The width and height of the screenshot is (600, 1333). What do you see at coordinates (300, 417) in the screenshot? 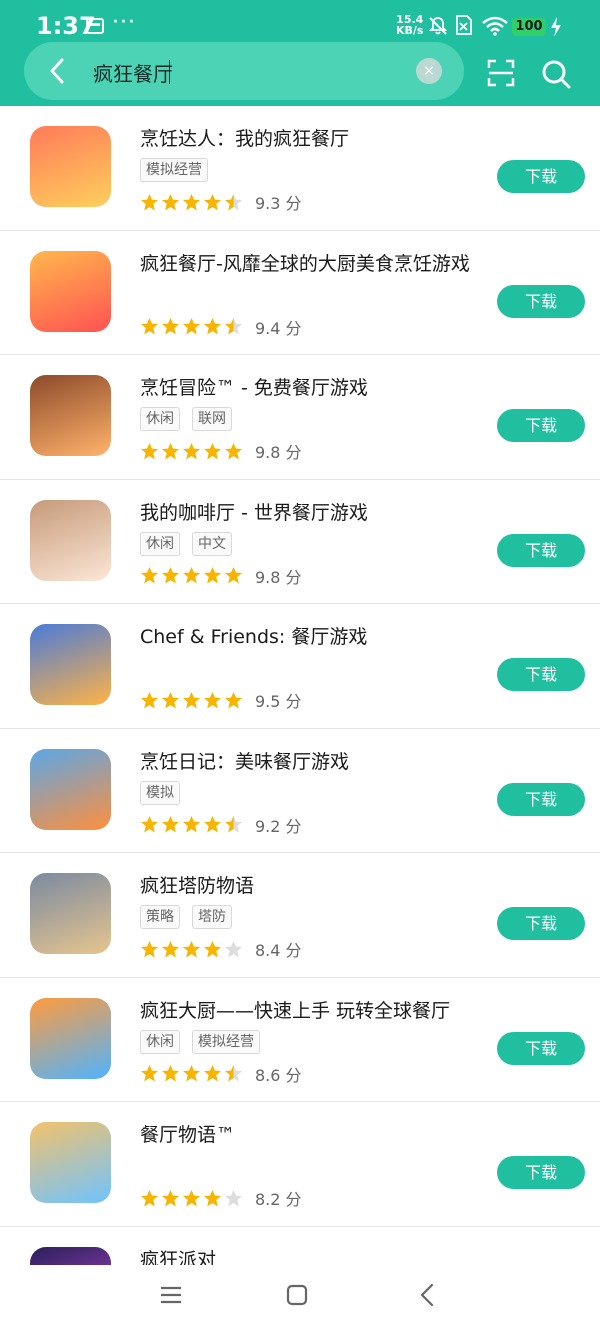
I see `app-list-item: 烹饪冒险™ - 免费餐厅游戏 休闲 联网 9.8 分 下载` at bounding box center [300, 417].